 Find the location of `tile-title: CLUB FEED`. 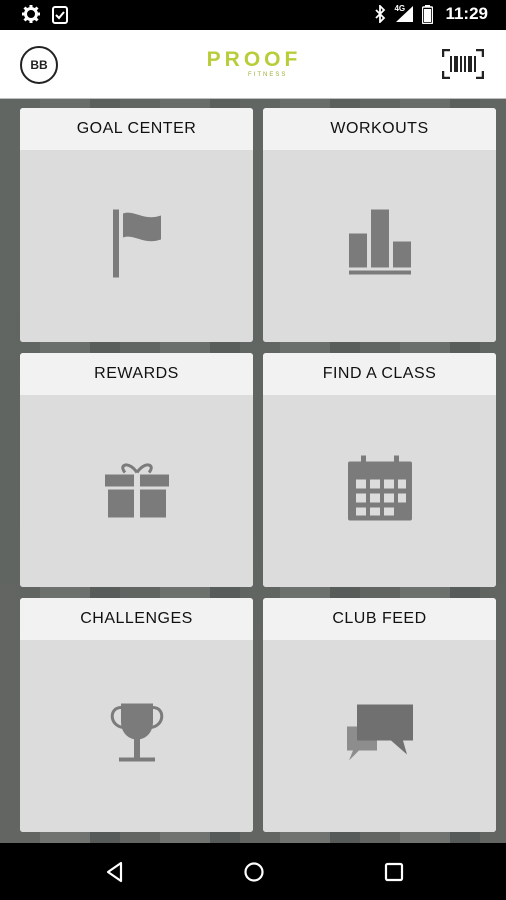

tile-title: CLUB FEED is located at coordinates (379, 619).